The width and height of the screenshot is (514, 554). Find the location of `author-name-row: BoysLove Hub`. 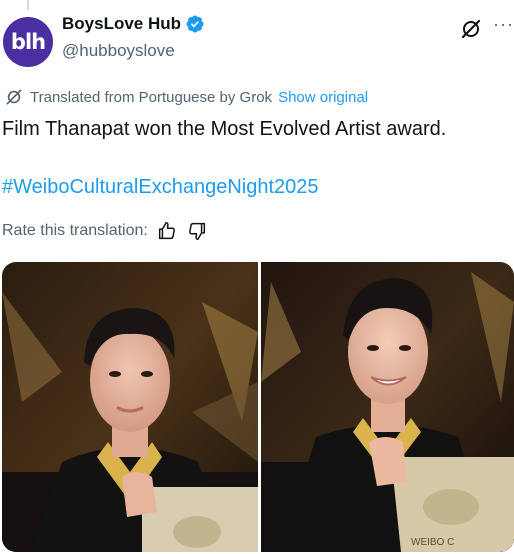

author-name-row: BoysLove Hub is located at coordinates (133, 24).